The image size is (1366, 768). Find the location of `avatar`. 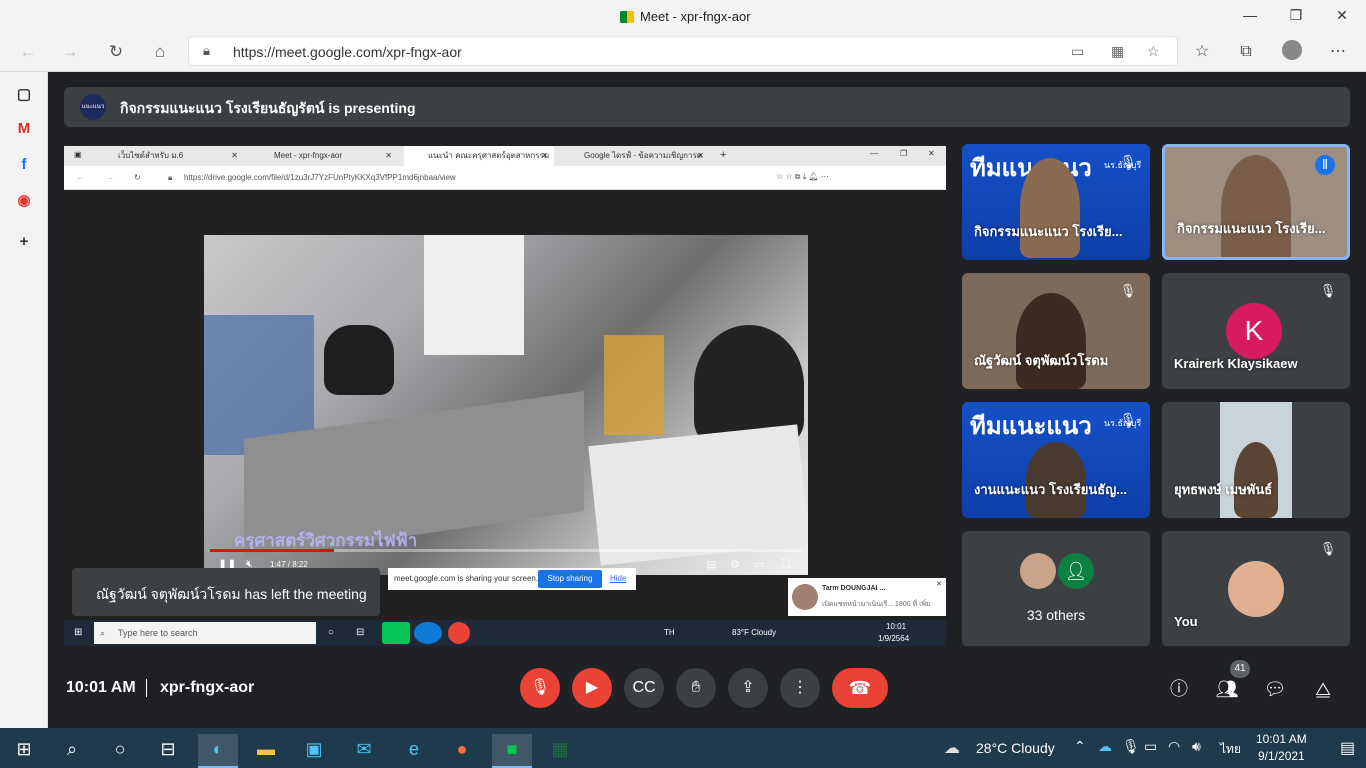

avatar is located at coordinates (1038, 571).